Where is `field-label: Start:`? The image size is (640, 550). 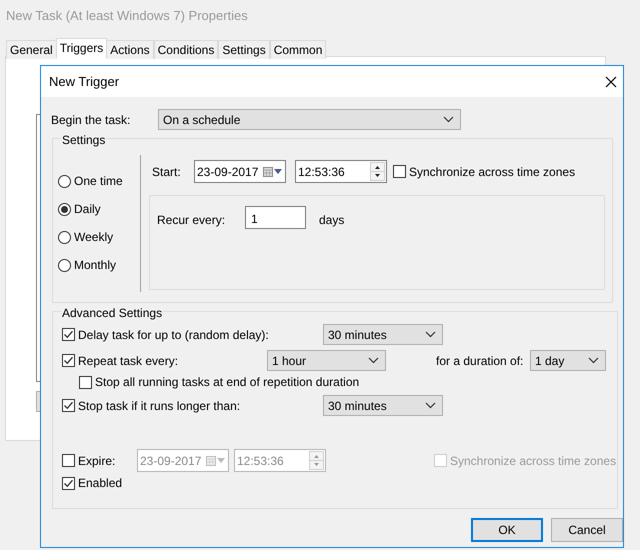
field-label: Start: is located at coordinates (167, 172).